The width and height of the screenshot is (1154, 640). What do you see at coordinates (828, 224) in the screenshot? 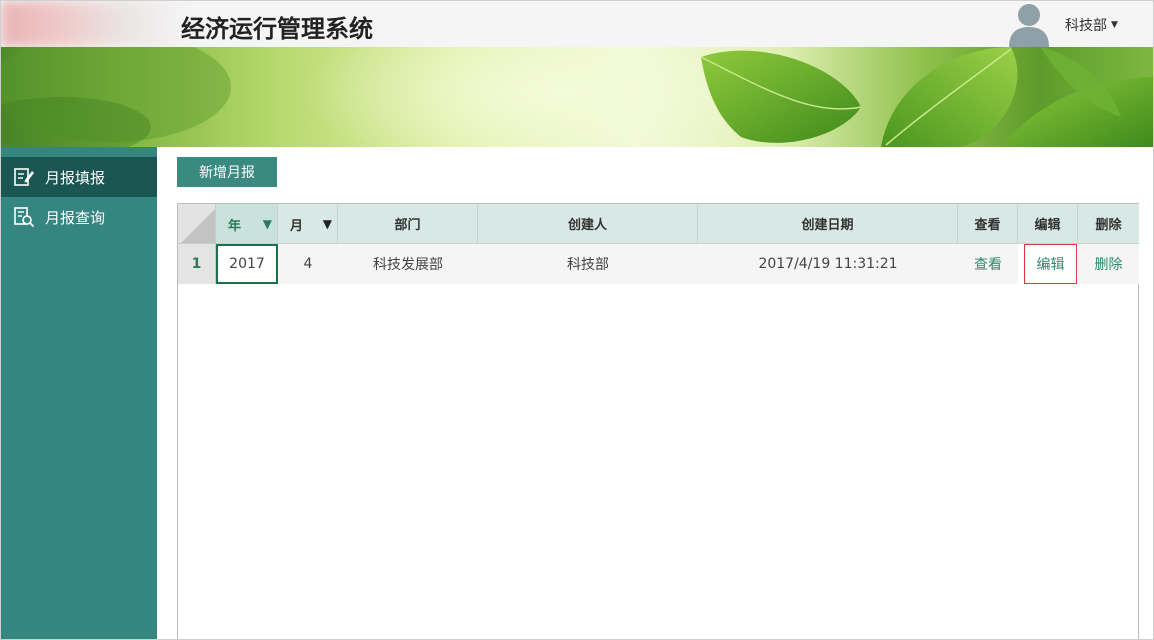
I see `column-header-created-date: 创建日期` at bounding box center [828, 224].